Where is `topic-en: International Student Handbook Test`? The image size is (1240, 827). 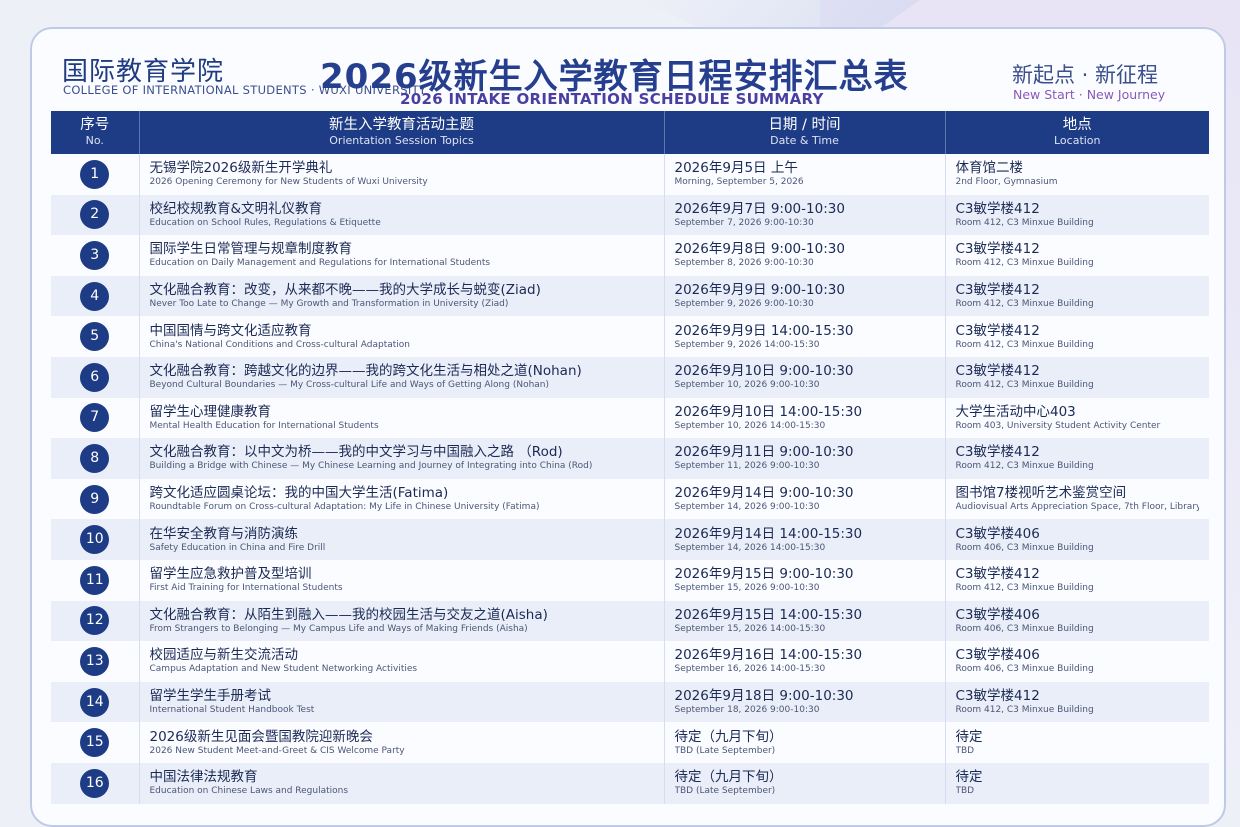
topic-en: International Student Handbook Test is located at coordinates (232, 710).